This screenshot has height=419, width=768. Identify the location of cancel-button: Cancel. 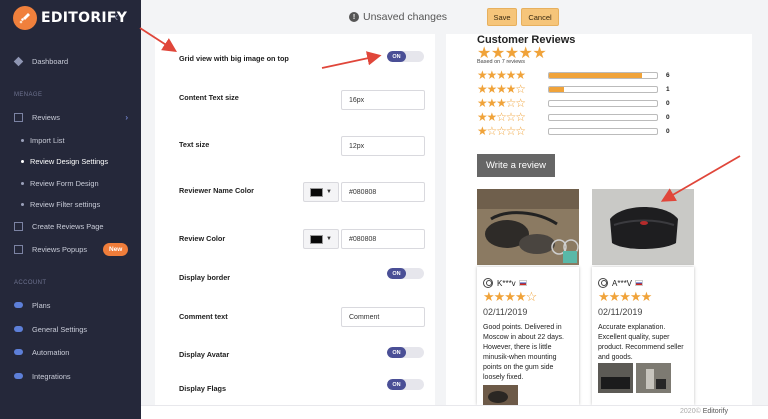
(540, 17).